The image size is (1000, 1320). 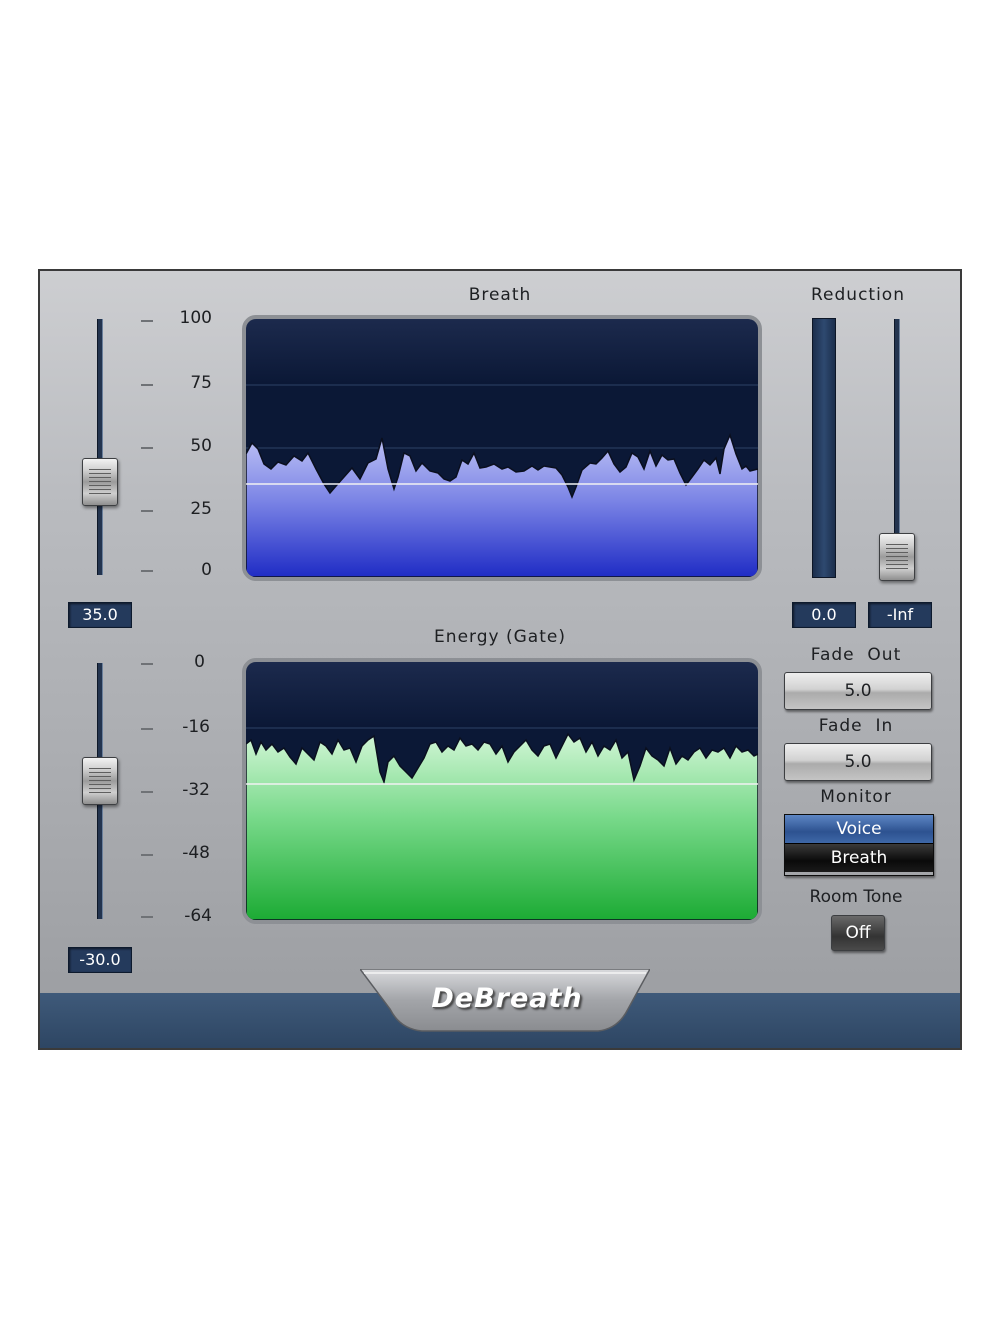 I want to click on breath-threshold-knob, so click(x=100, y=482).